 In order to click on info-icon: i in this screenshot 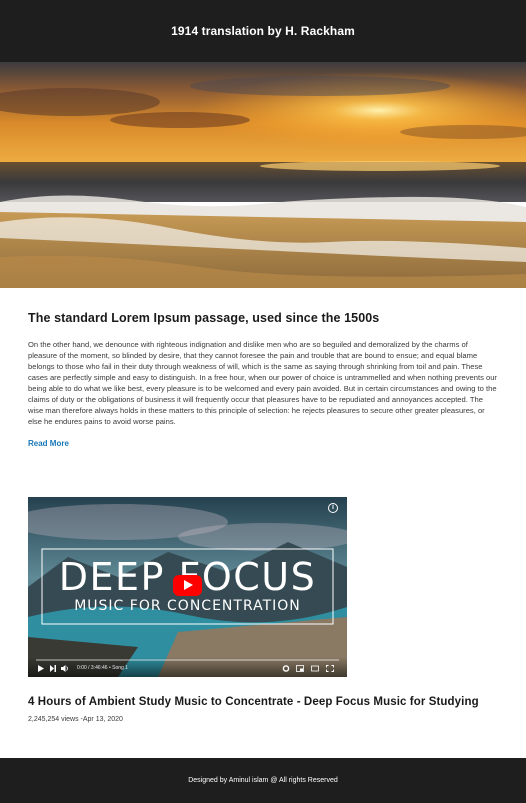, I will do `click(333, 508)`.